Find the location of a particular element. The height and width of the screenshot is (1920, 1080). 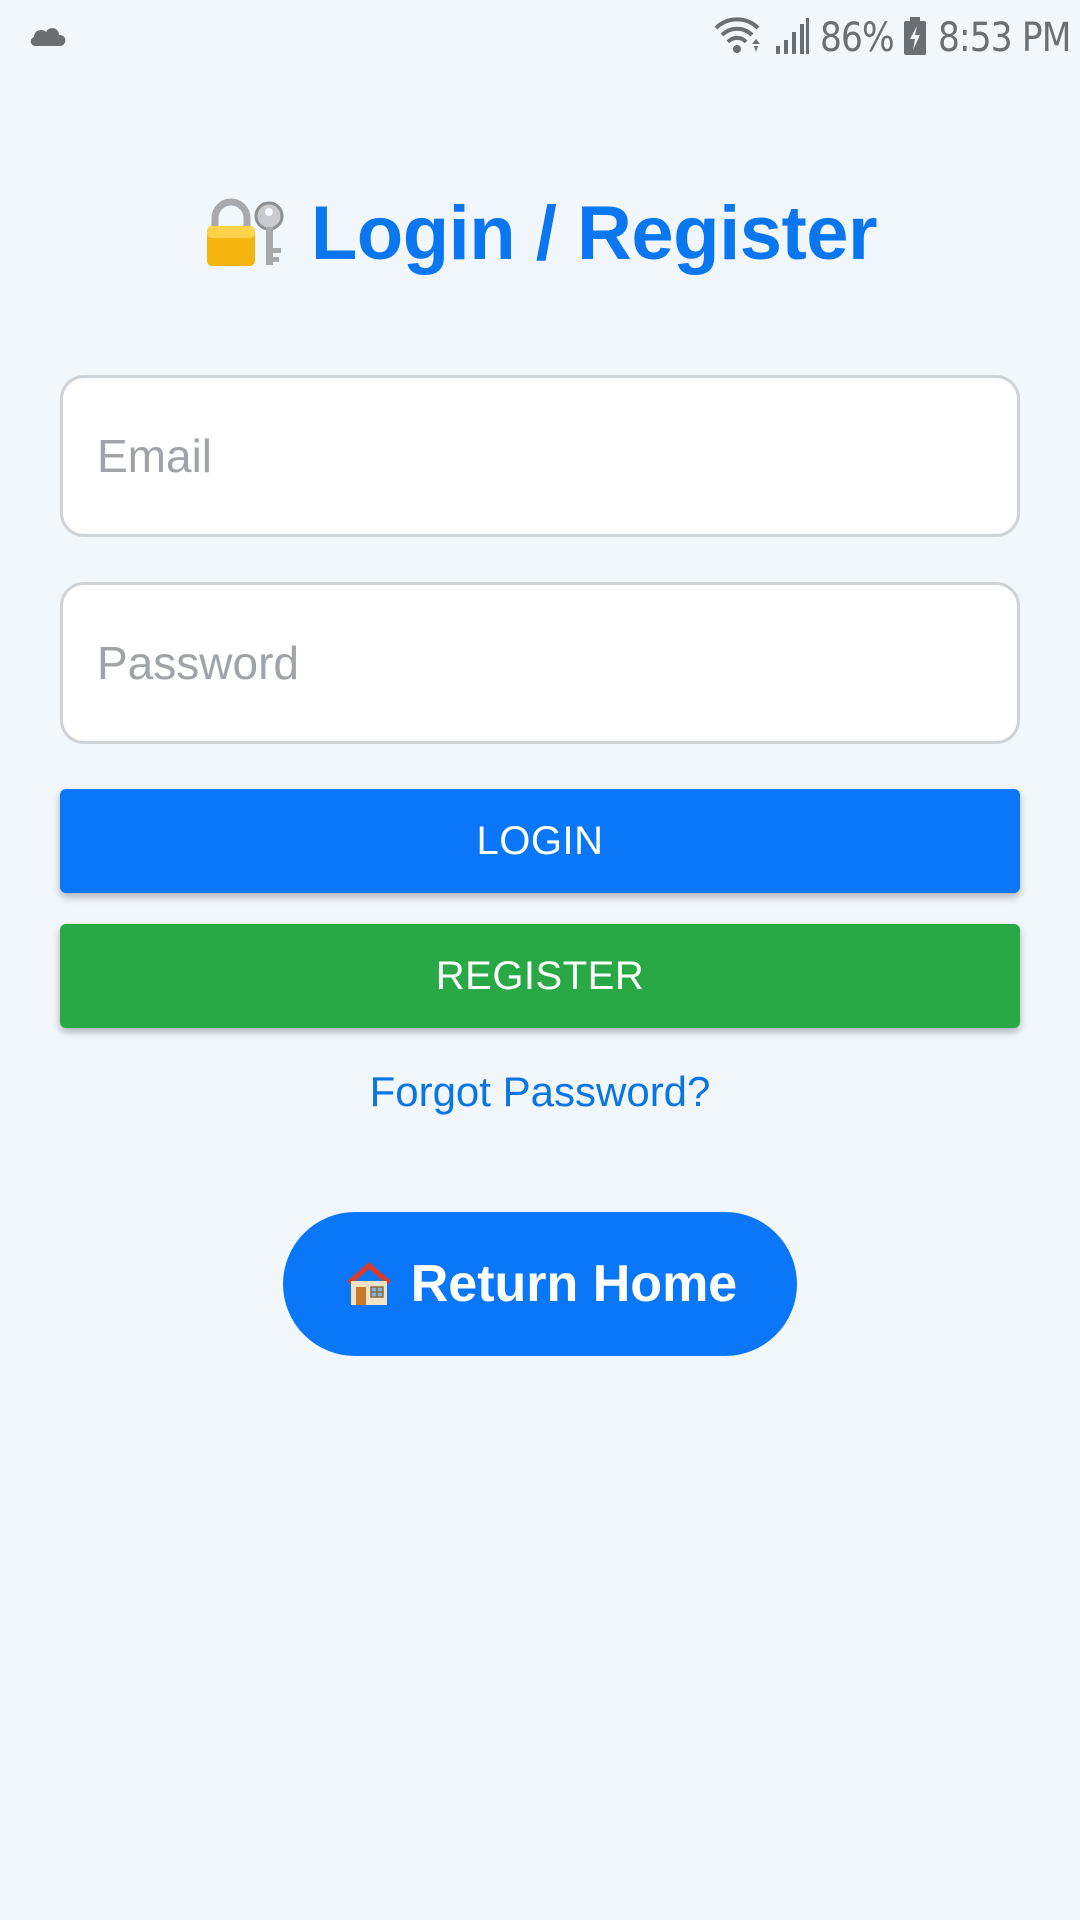

status-left is located at coordinates (48, 38).